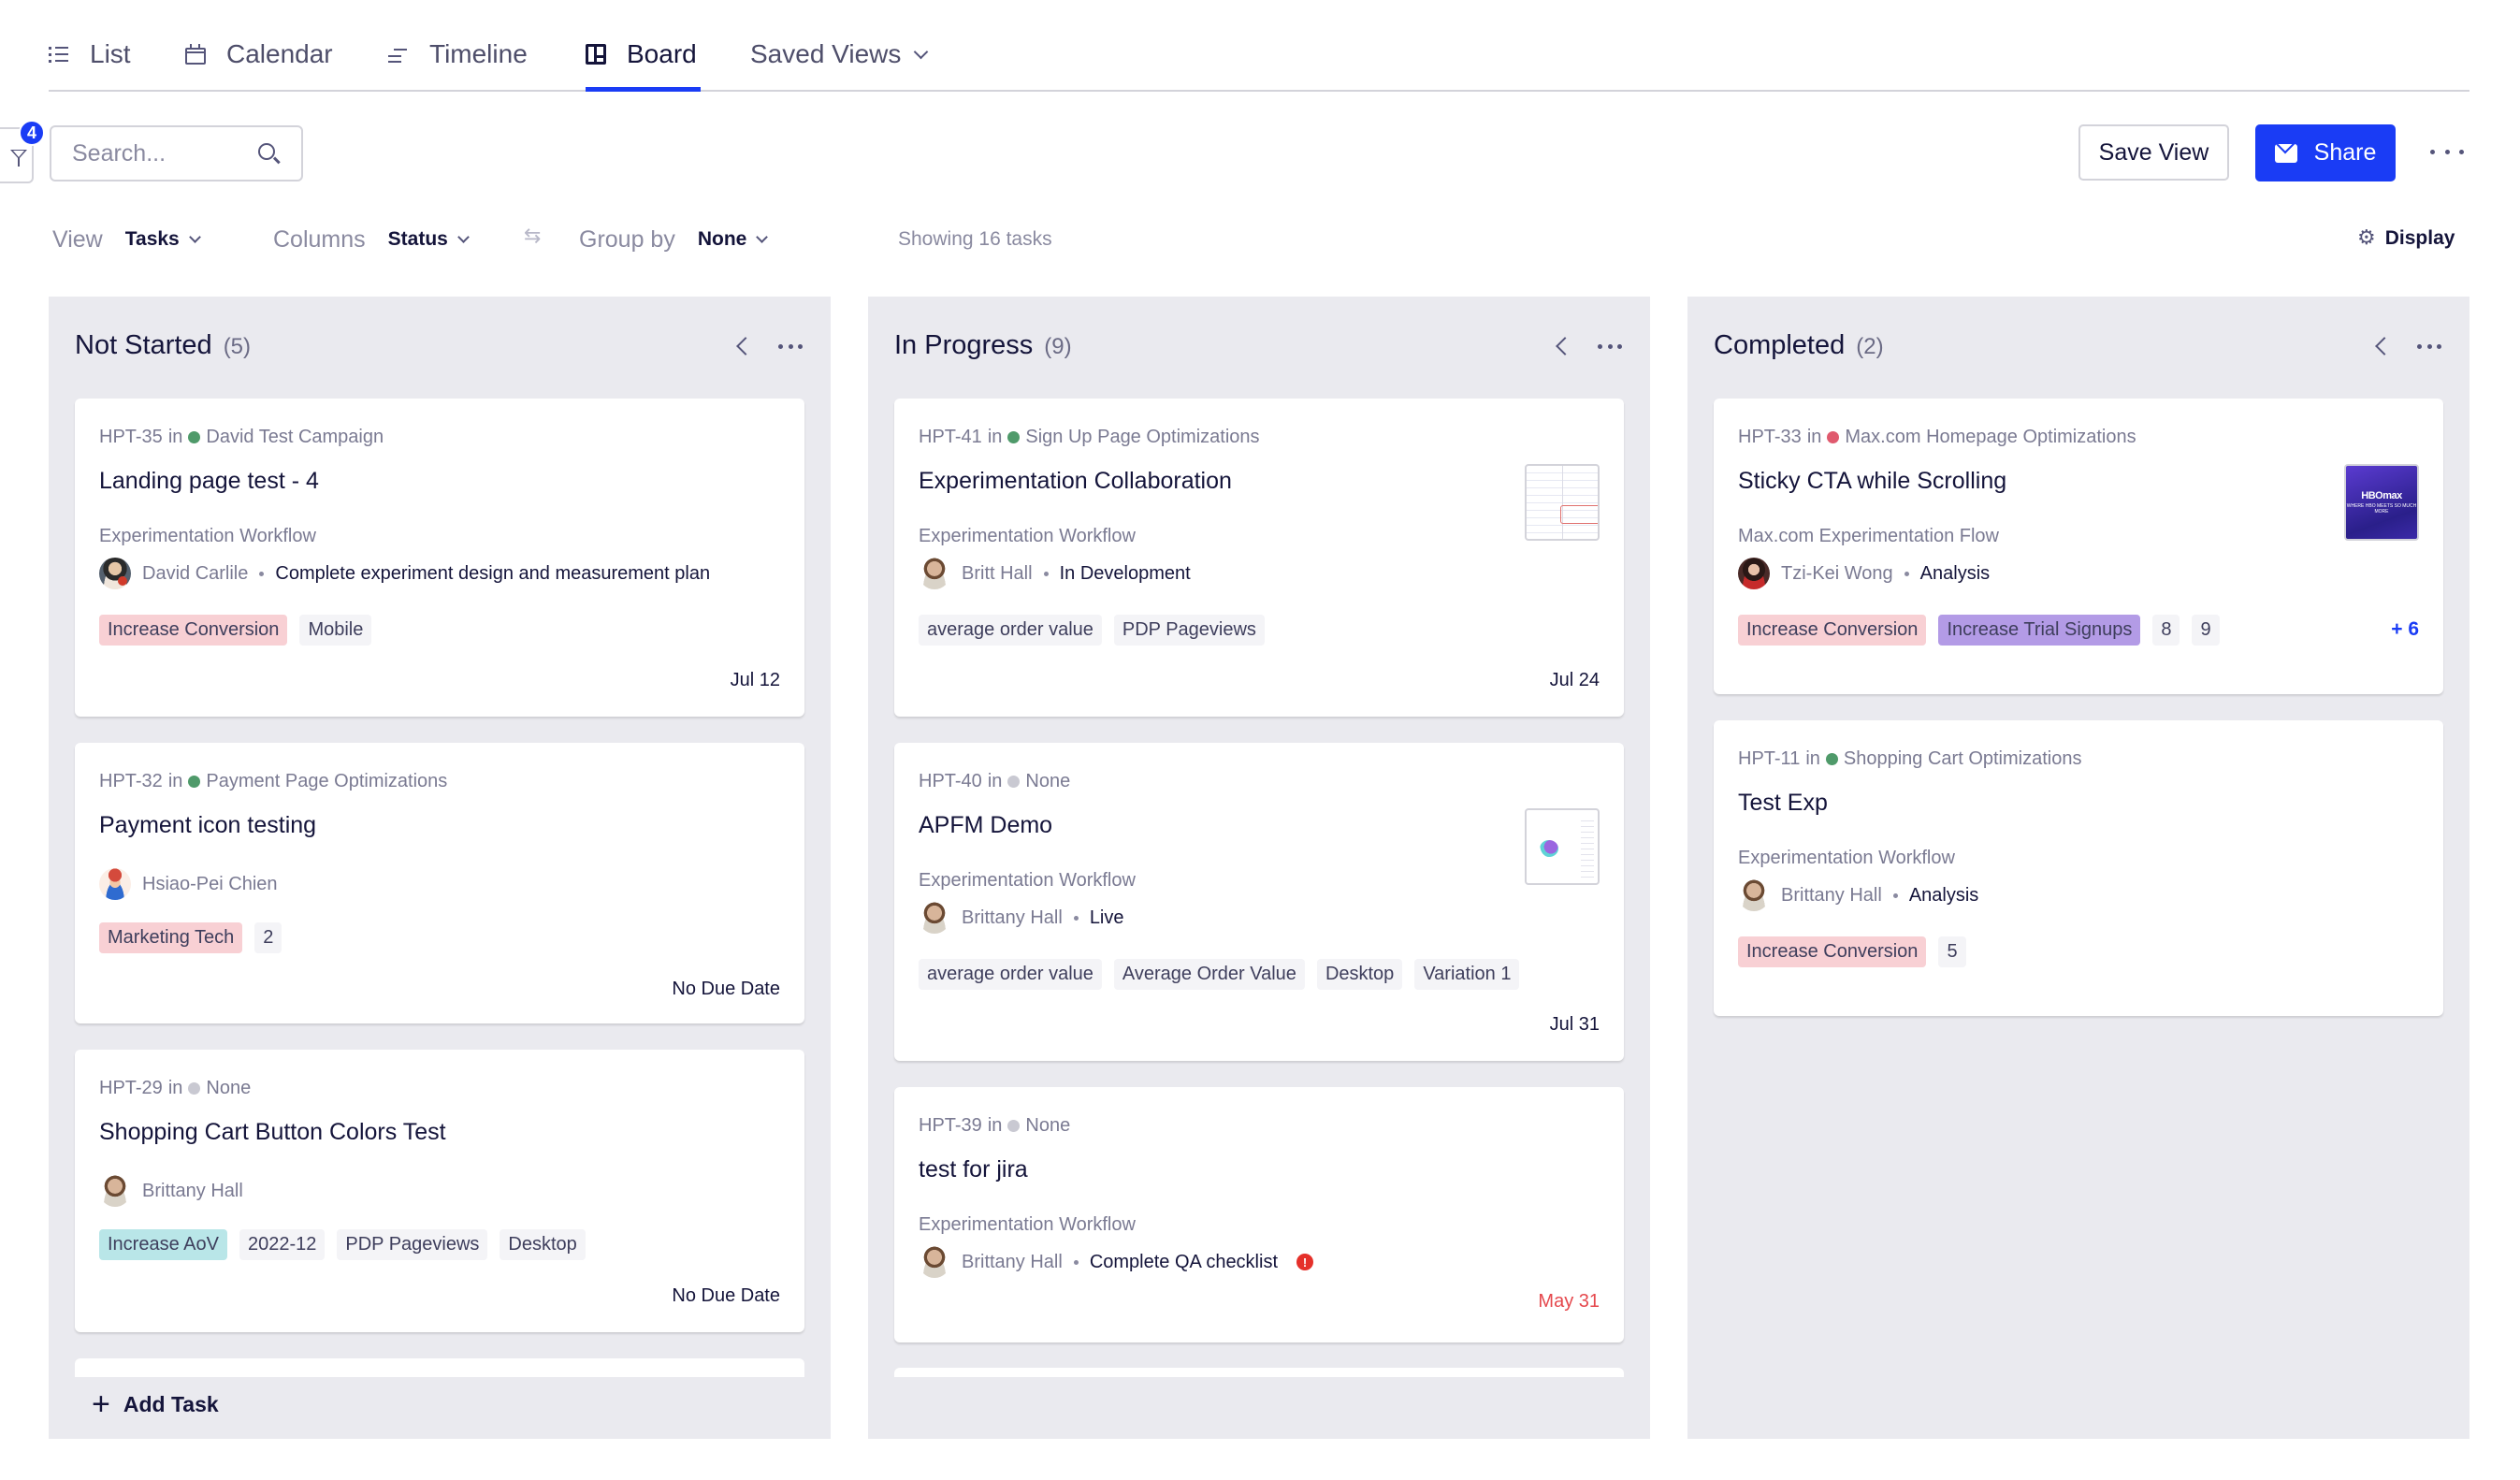 Image resolution: width=2520 pixels, height=1480 pixels. I want to click on assignee-row: Tzi-Kei Wong Analysis, so click(1864, 574).